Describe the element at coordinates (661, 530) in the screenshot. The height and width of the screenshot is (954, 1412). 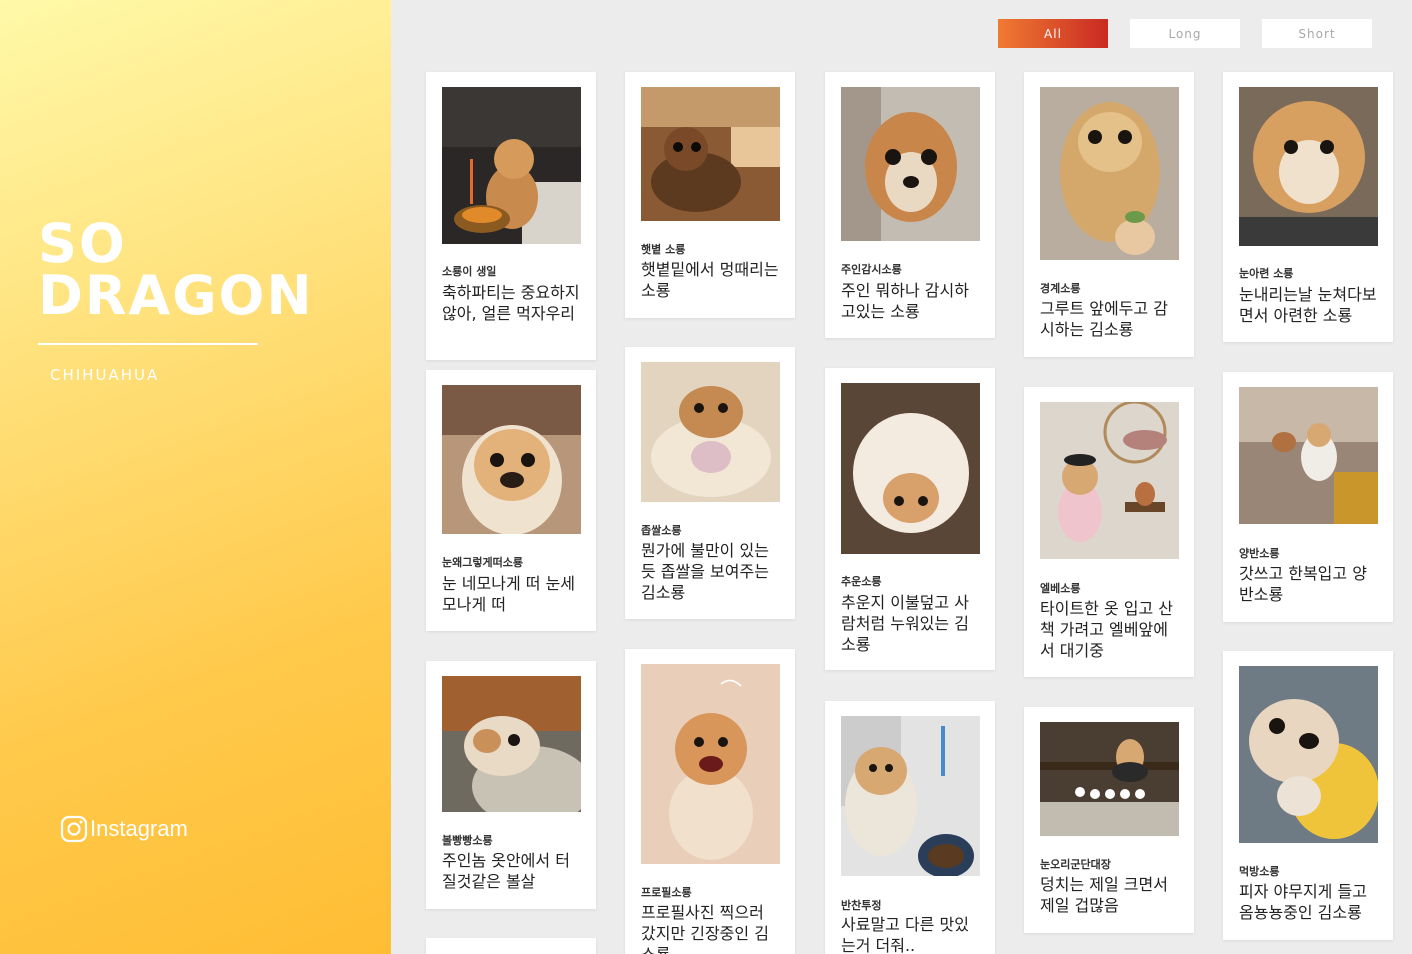
I see `card-tag: 좁쌀소룡` at that location.